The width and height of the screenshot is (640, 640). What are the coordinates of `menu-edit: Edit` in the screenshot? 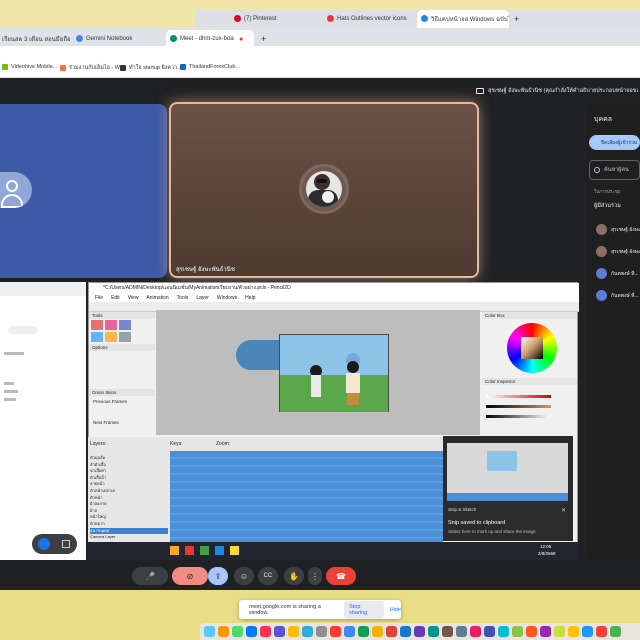 It's located at (115, 298).